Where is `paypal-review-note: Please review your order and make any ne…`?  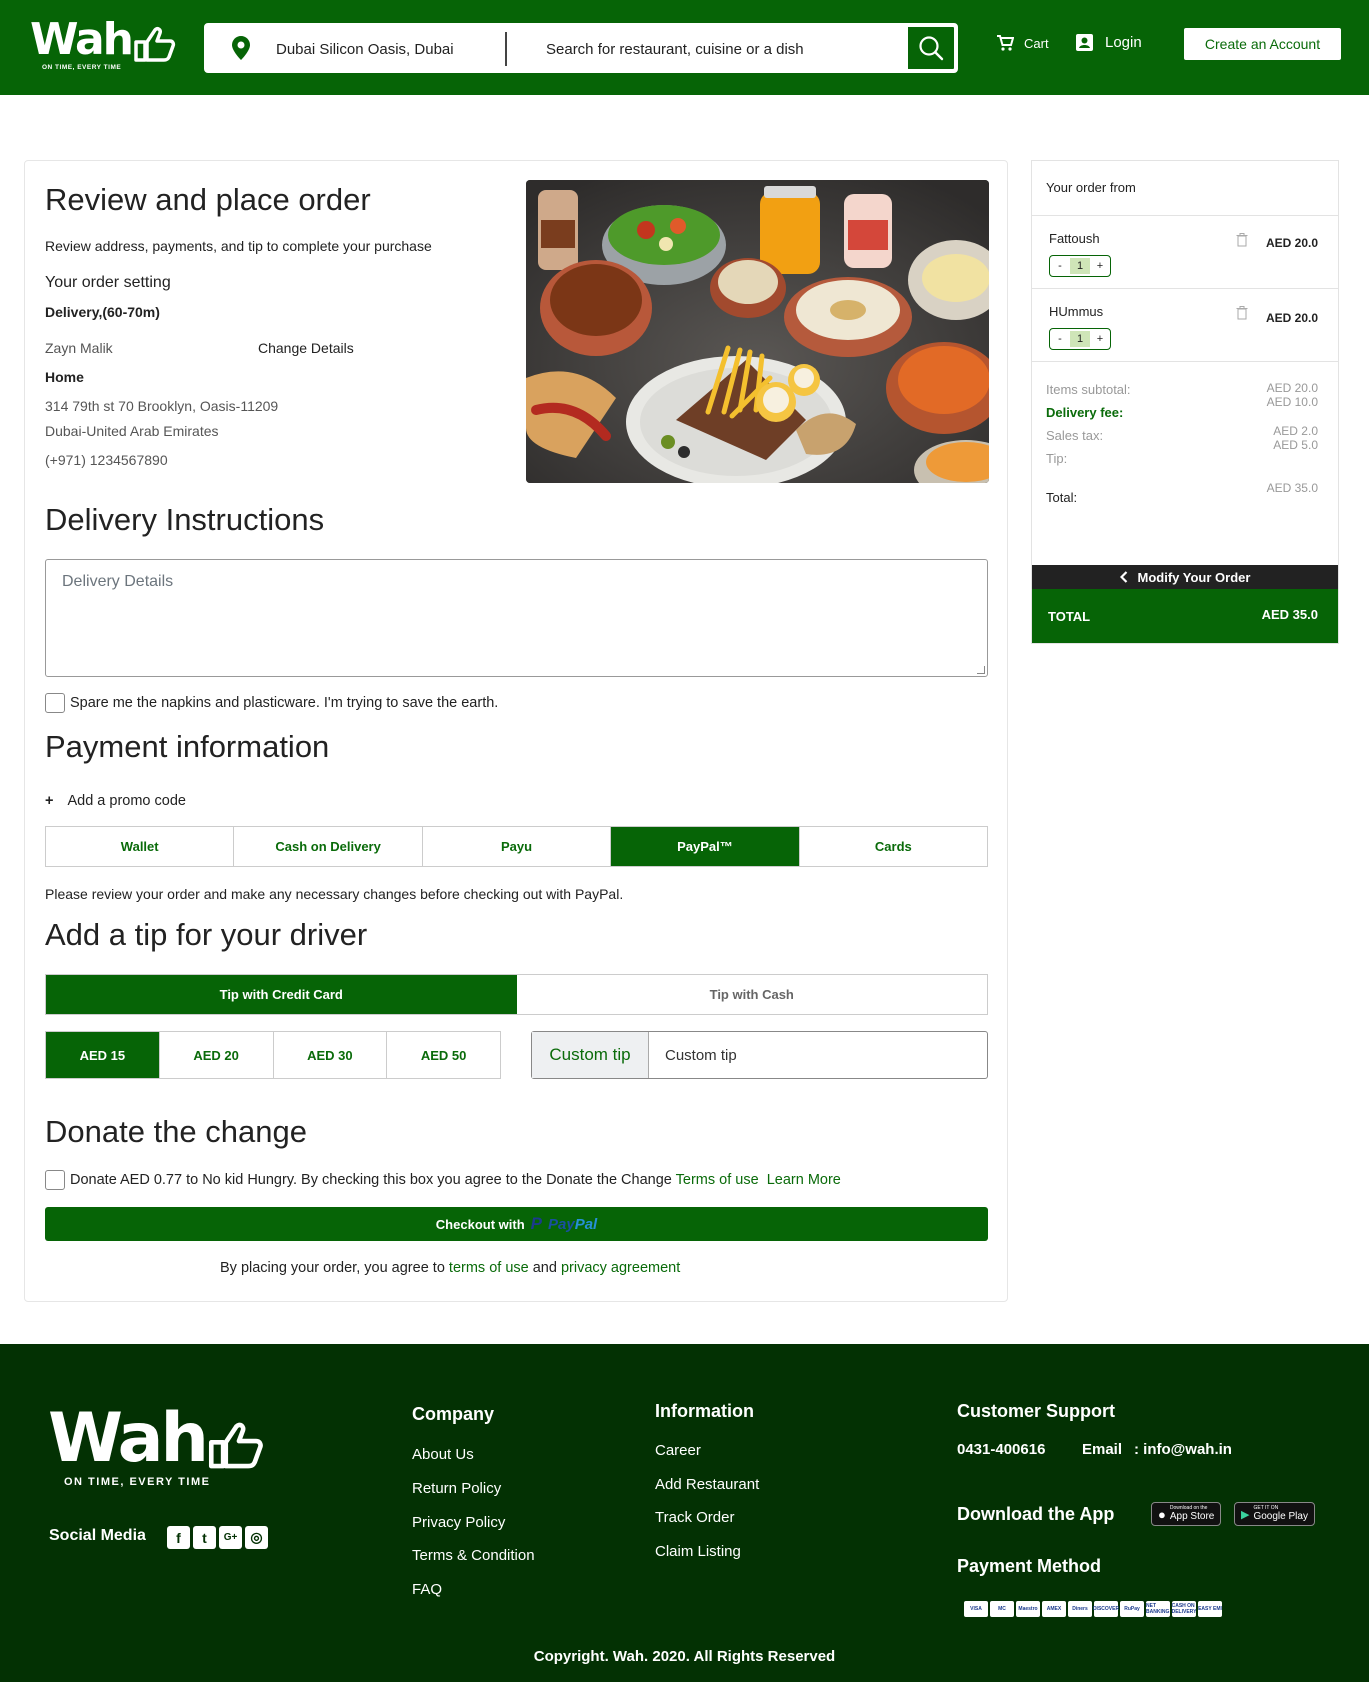 paypal-review-note: Please review your order and make any ne… is located at coordinates (334, 894).